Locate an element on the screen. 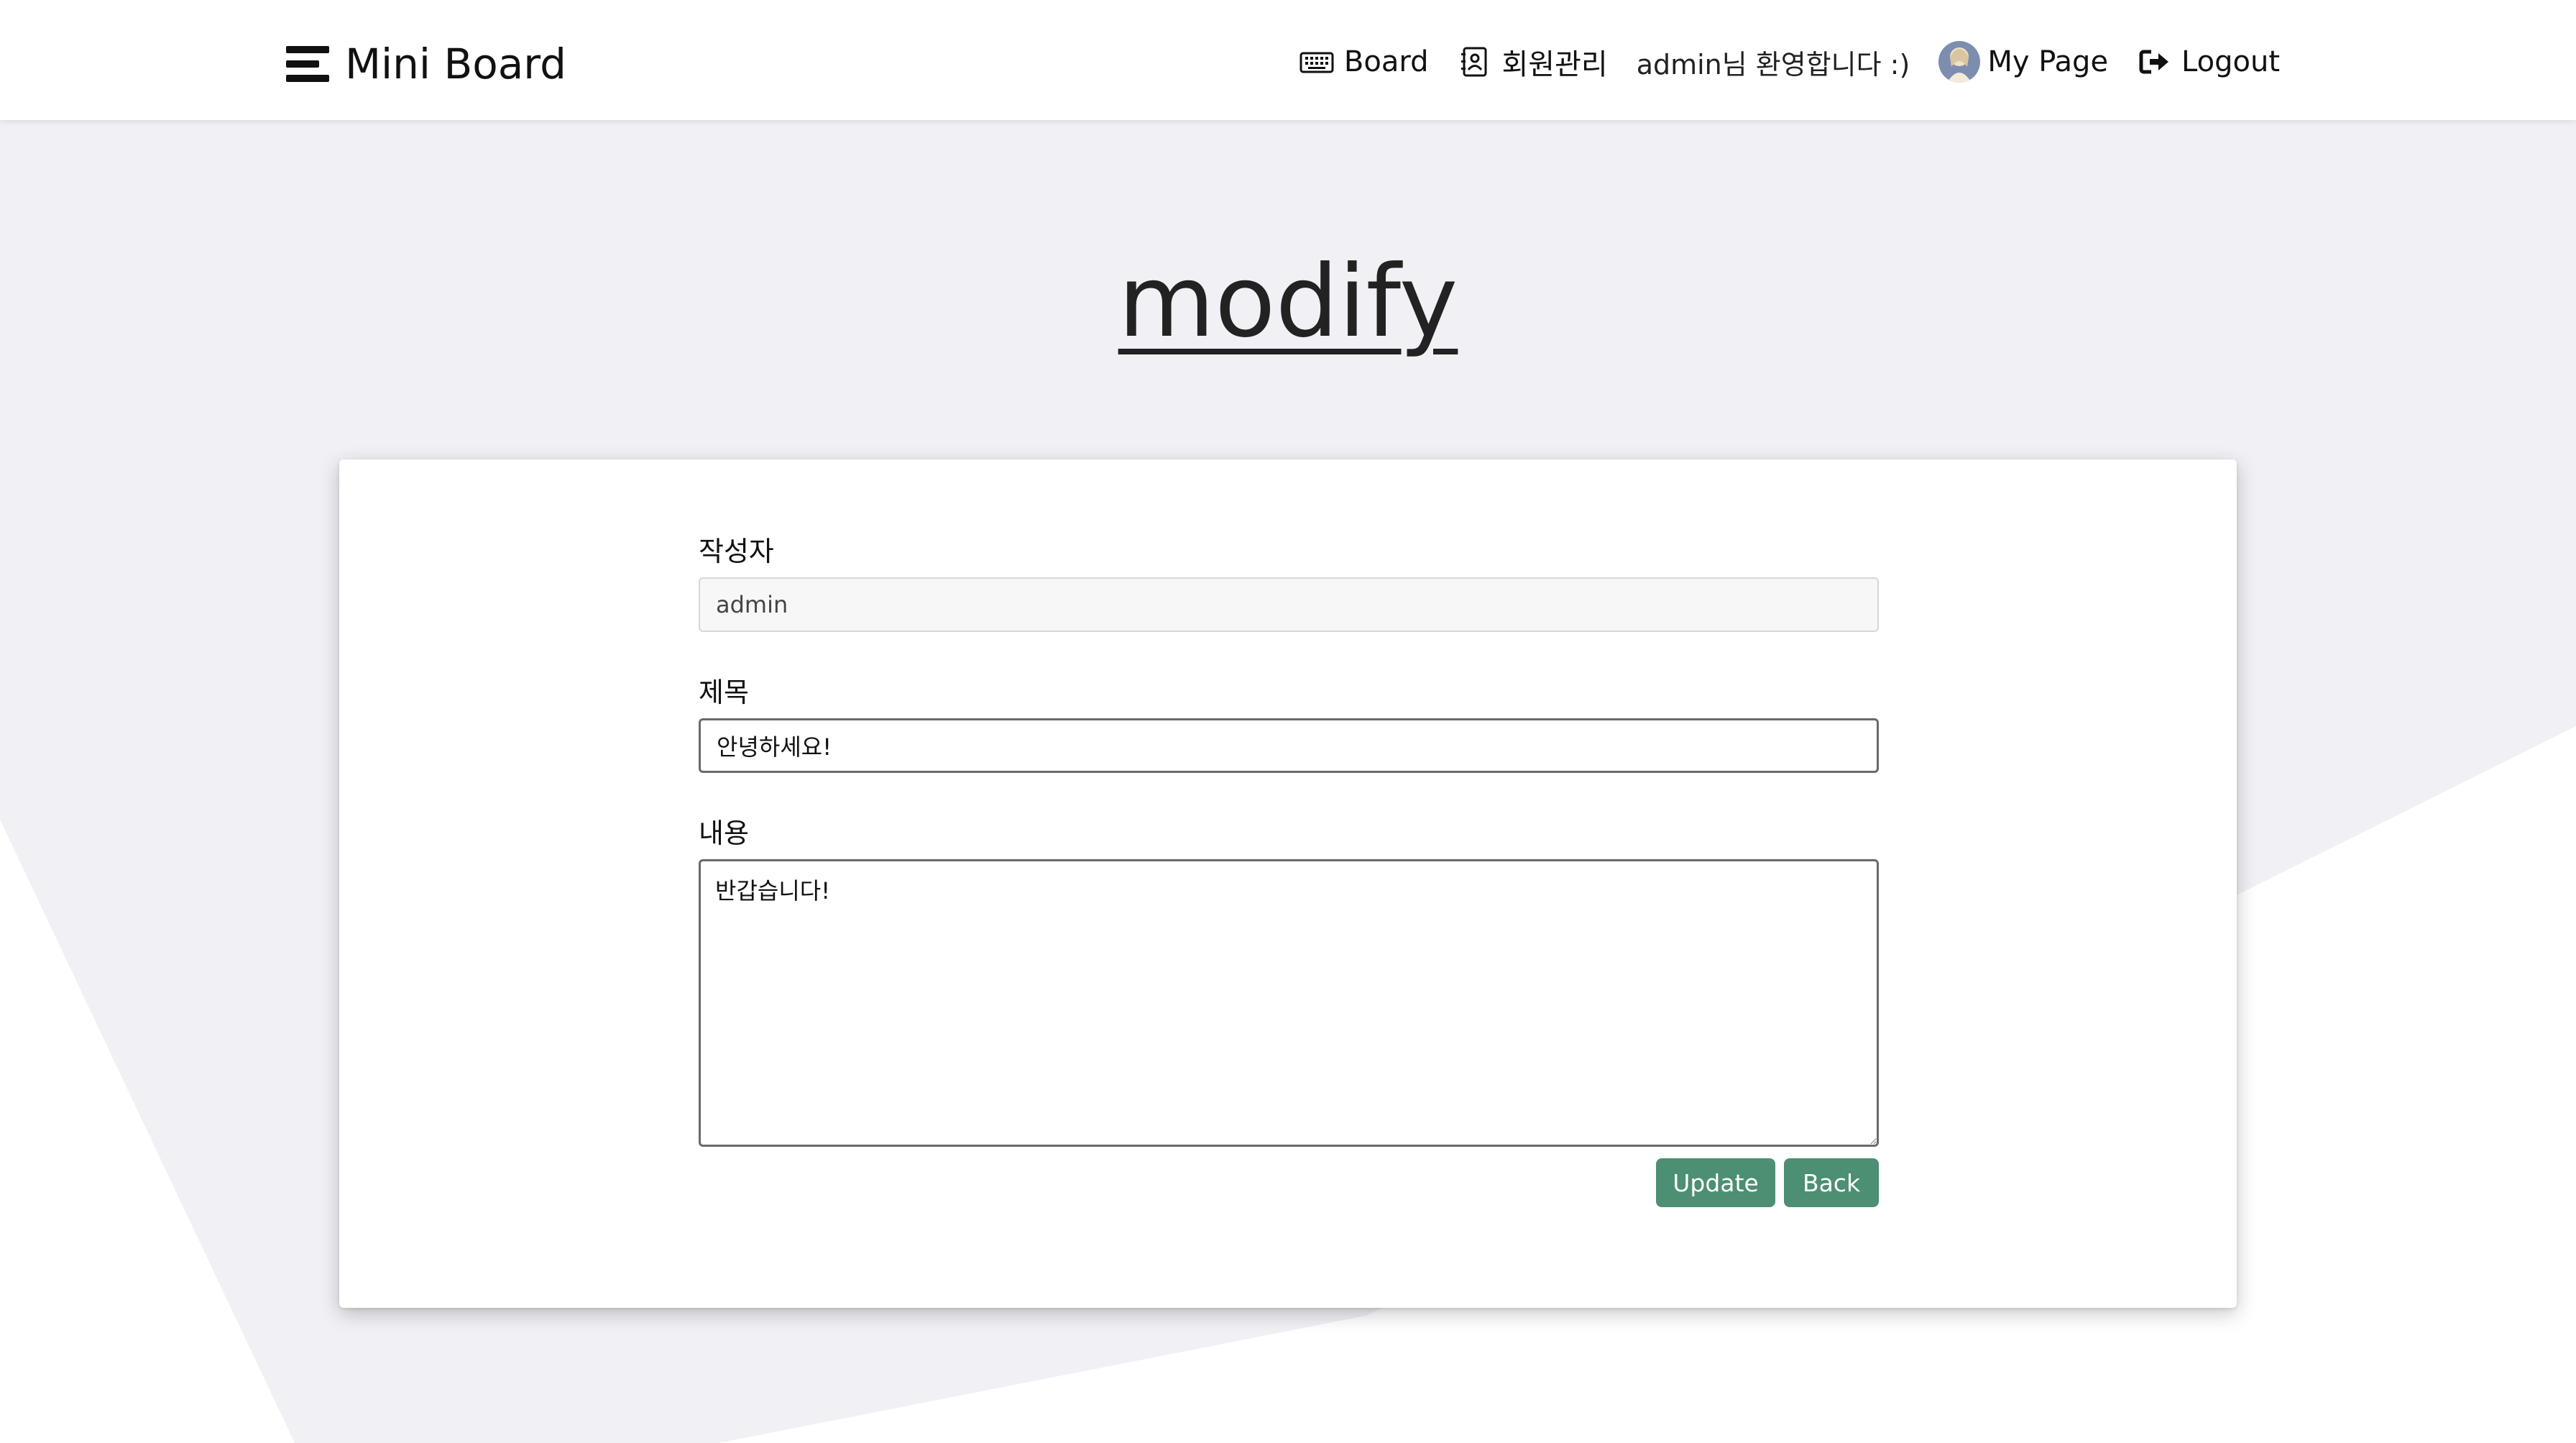  brand-title: Mini Board is located at coordinates (455, 64).